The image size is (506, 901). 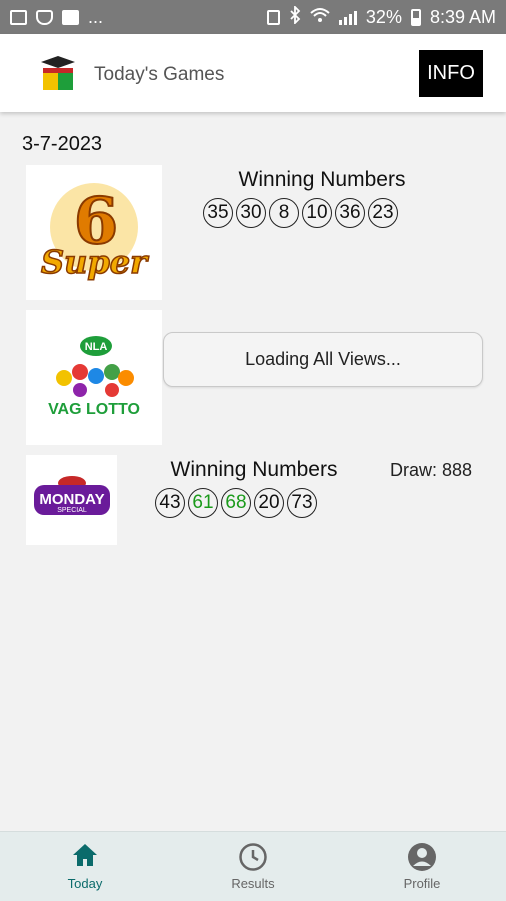 I want to click on image-icon, so click(x=18, y=17).